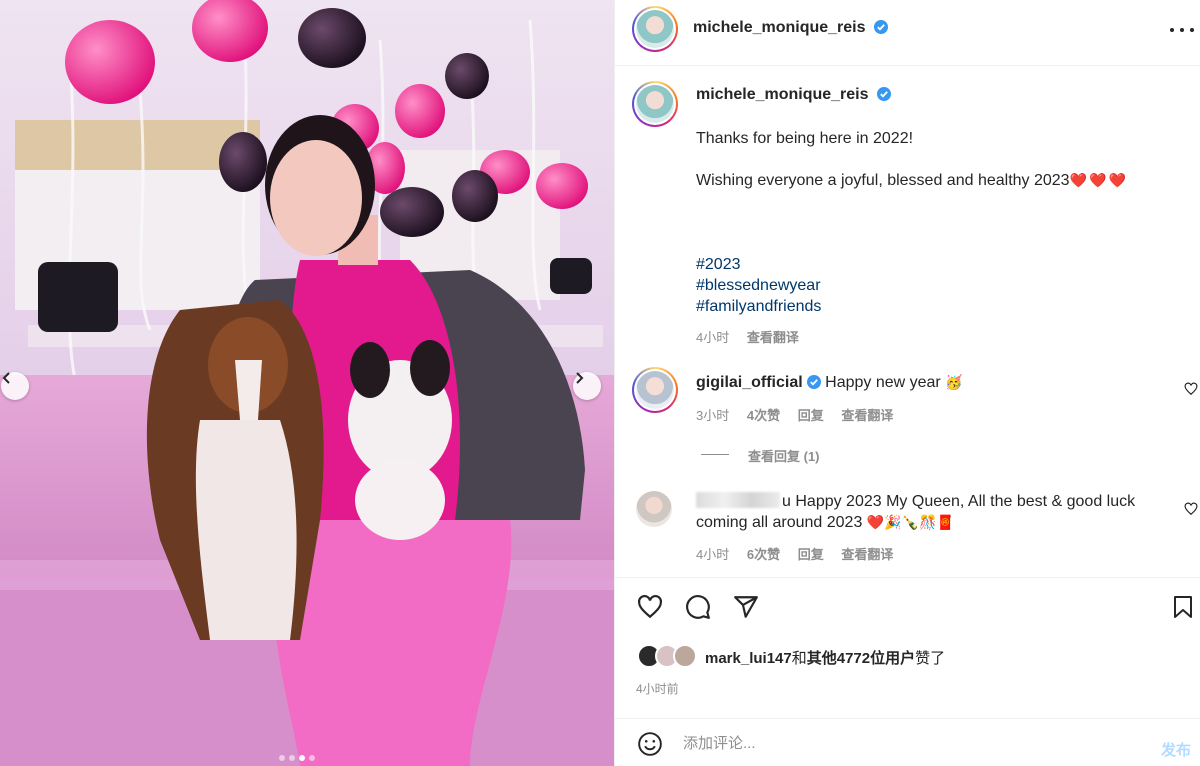 This screenshot has width=1200, height=766. I want to click on caption-meta: 4小时 查看翻译, so click(754, 336).